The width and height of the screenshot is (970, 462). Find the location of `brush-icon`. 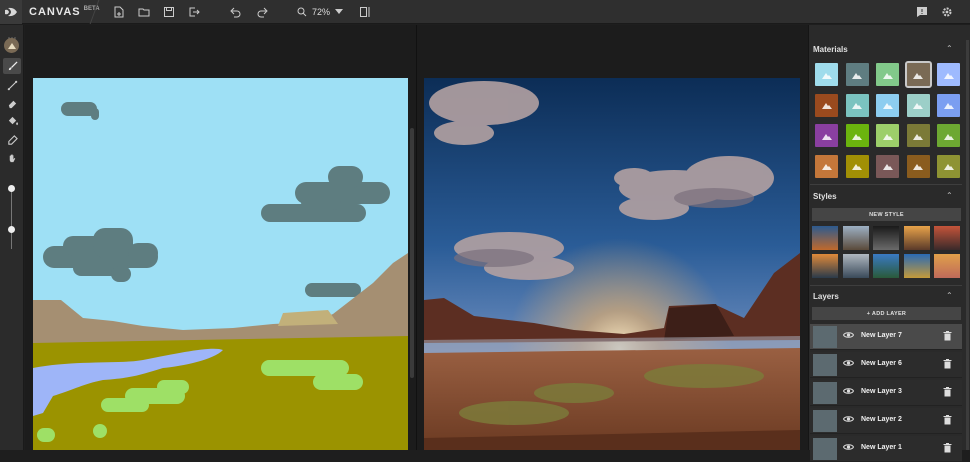

brush-icon is located at coordinates (13, 65).